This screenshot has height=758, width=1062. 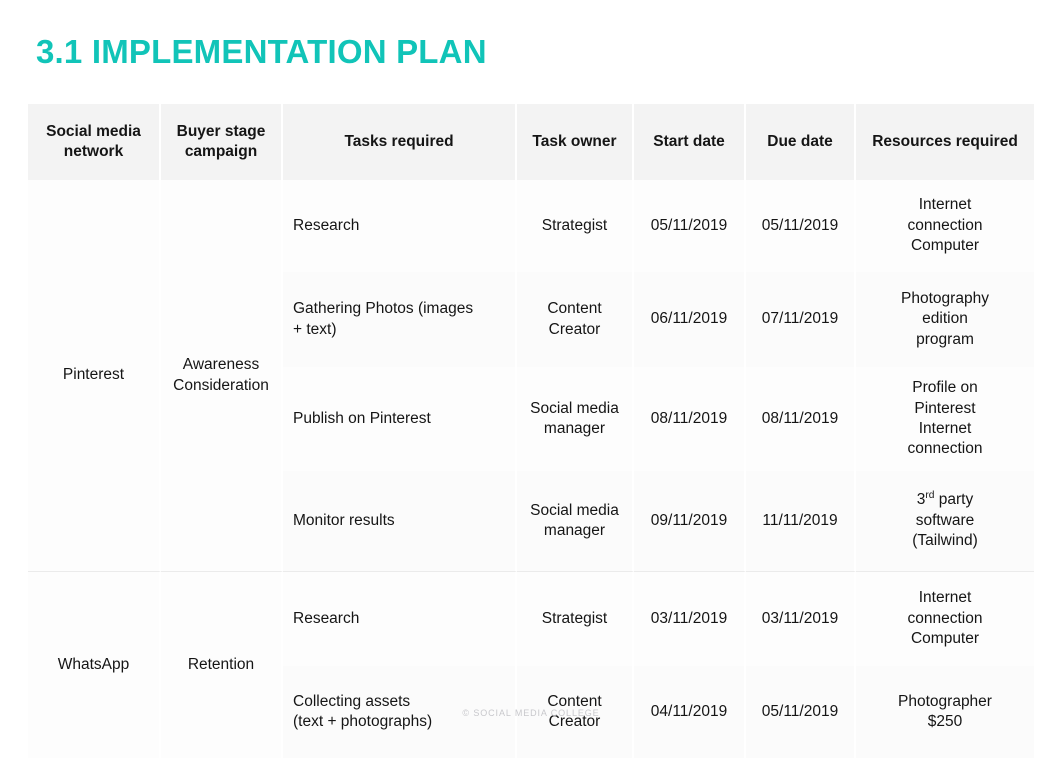 I want to click on cell-task: Monitor results, so click(x=400, y=521).